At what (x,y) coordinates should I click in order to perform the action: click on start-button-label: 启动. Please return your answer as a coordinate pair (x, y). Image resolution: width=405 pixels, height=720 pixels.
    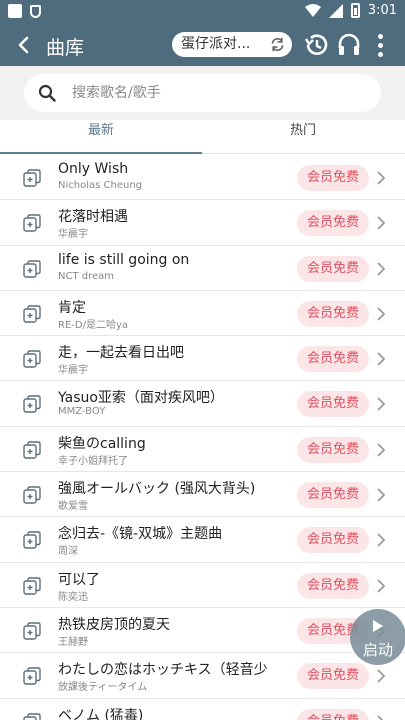
    Looking at the image, I should click on (377, 650).